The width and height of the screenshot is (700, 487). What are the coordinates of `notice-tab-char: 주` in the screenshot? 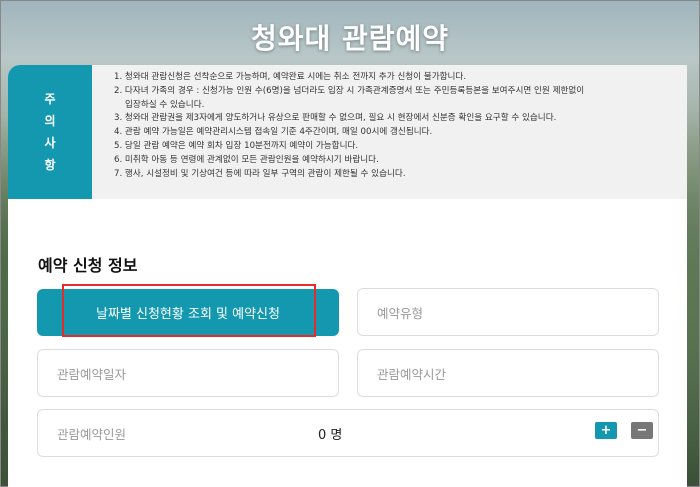 It's located at (50, 99).